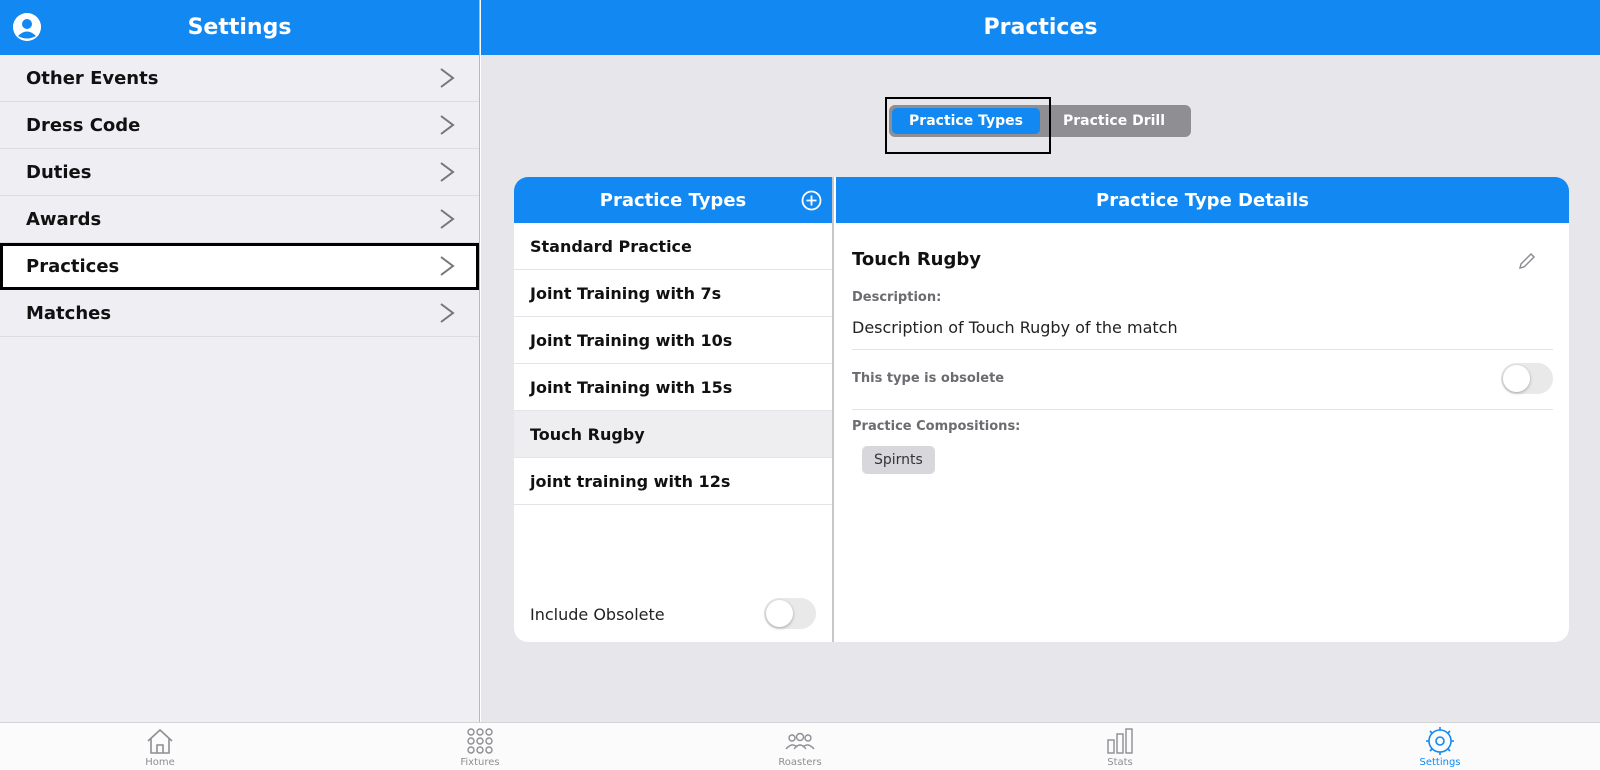 Image resolution: width=1600 pixels, height=770 pixels. Describe the element at coordinates (239, 313) in the screenshot. I see `sidebar-item-matches: Matches` at that location.